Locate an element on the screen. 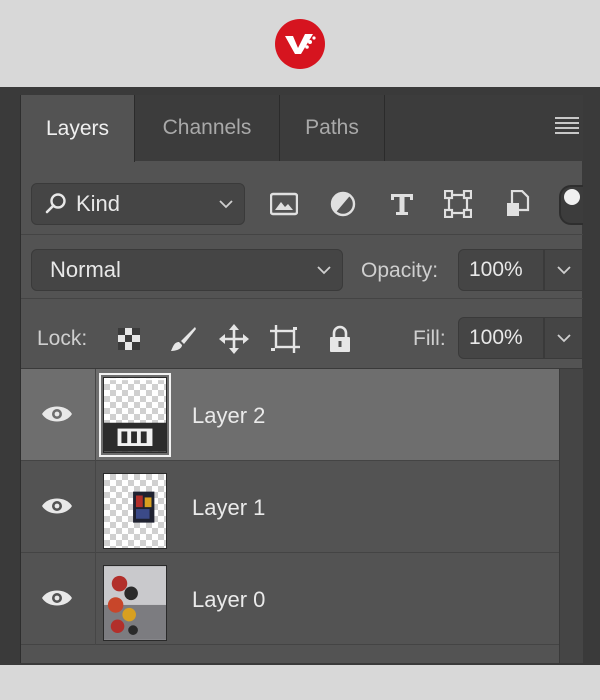  adjustment-filter-button is located at coordinates (343, 204).